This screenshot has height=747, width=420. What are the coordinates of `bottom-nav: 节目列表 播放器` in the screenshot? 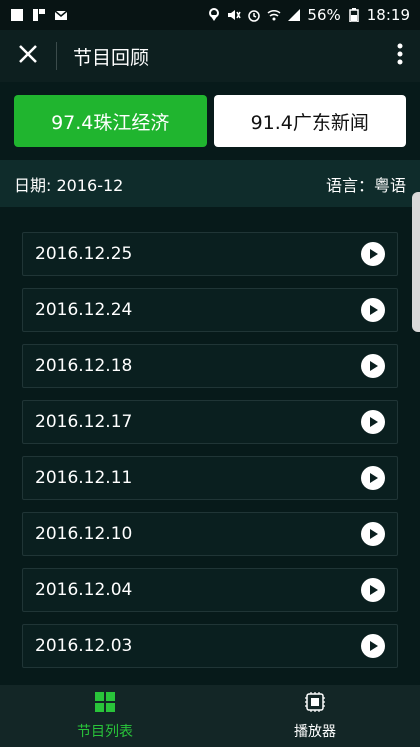 It's located at (210, 716).